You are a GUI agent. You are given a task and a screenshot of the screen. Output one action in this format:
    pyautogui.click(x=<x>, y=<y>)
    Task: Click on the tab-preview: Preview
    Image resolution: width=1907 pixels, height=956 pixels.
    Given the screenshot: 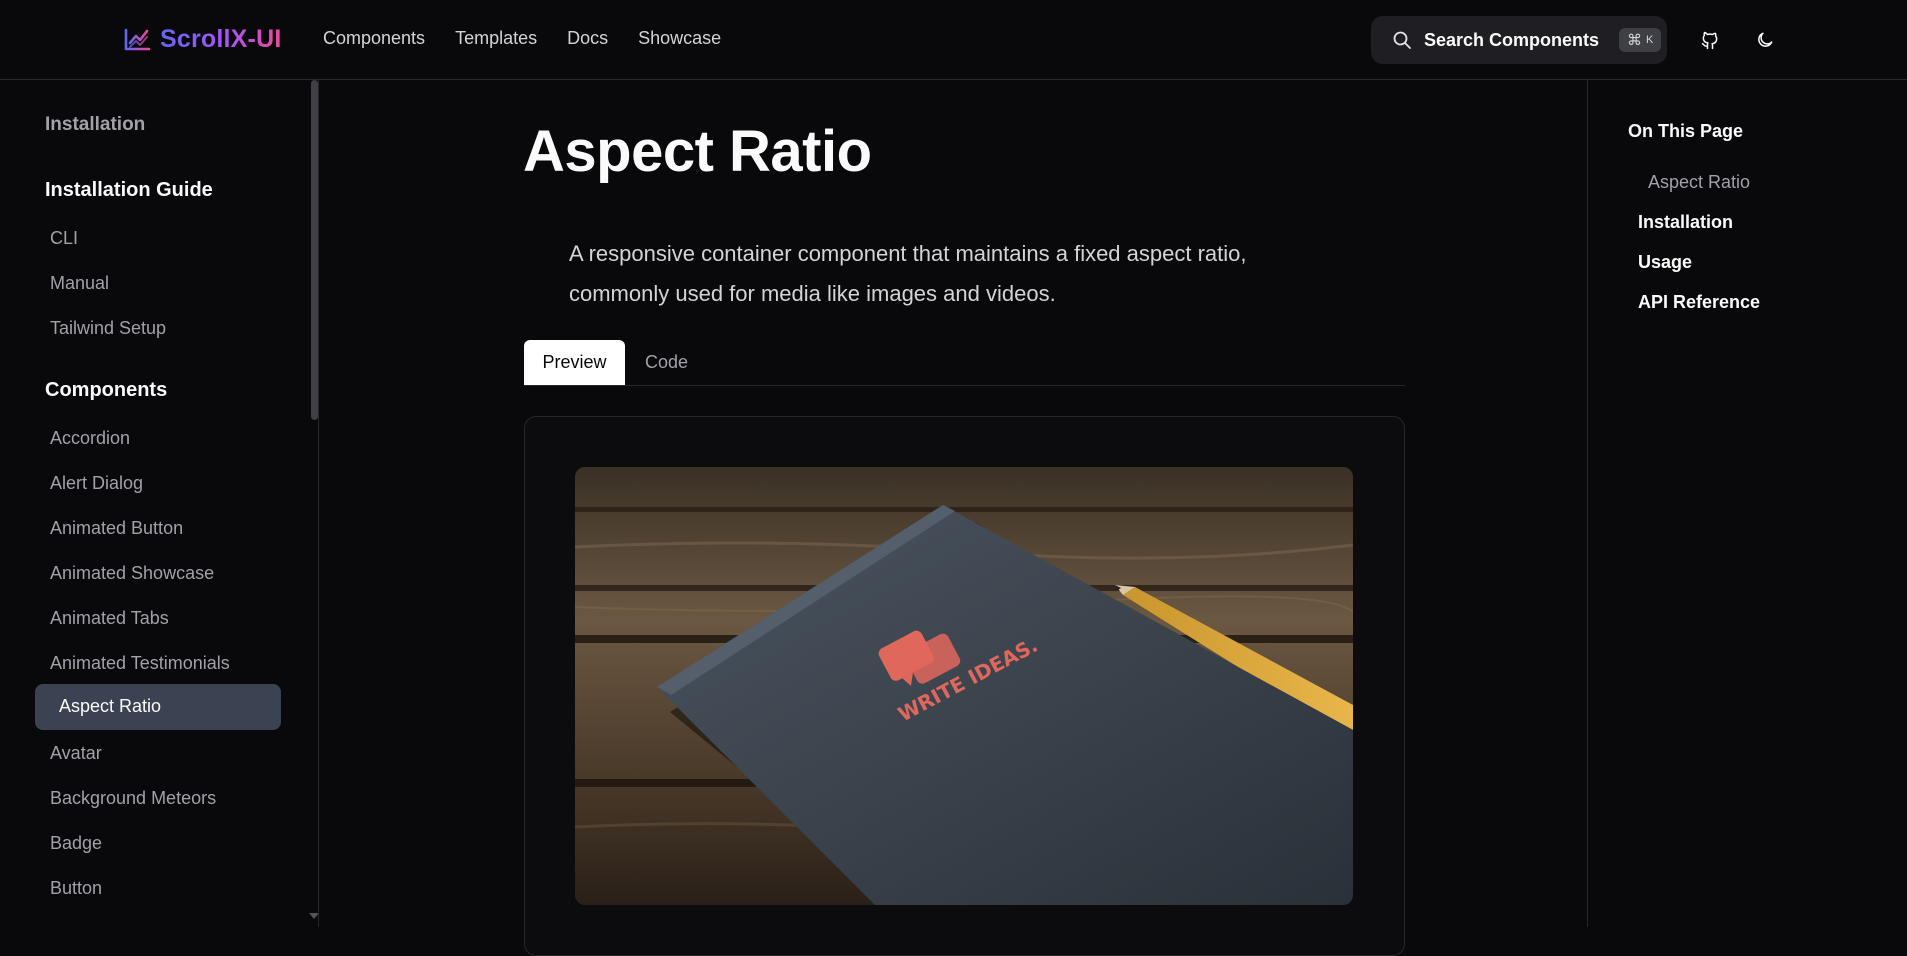 What is the action you would take?
    pyautogui.click(x=574, y=362)
    